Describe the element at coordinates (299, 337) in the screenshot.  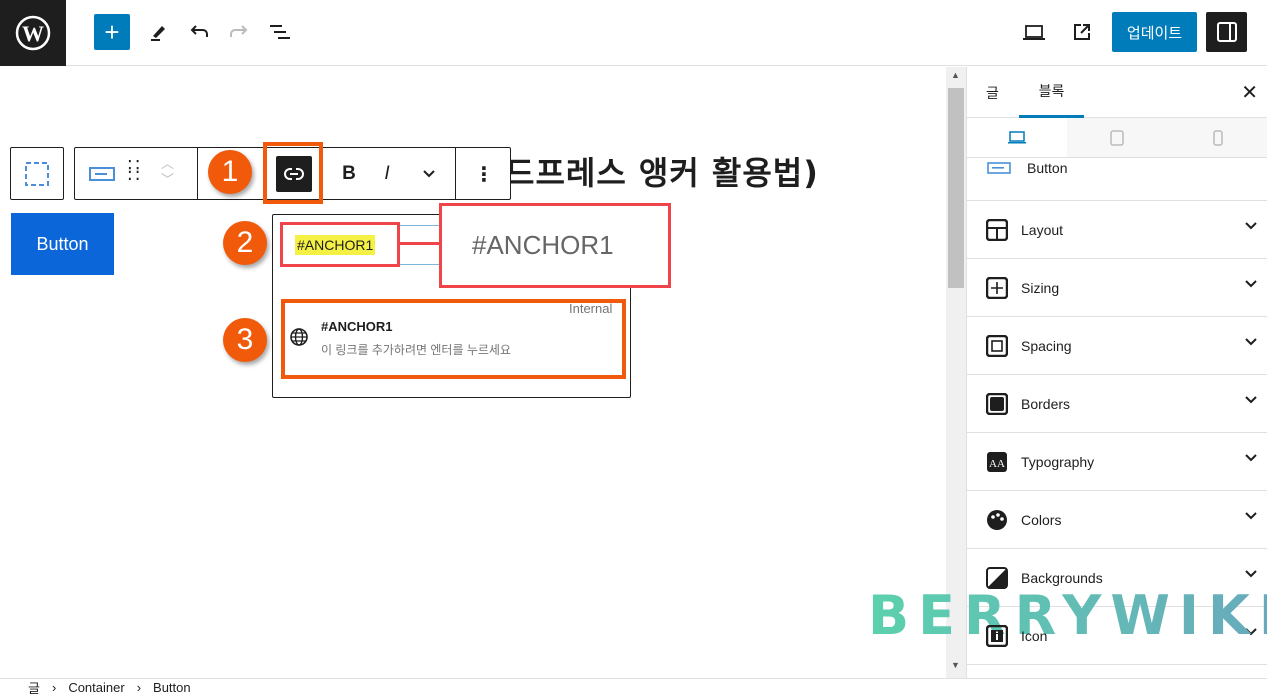
I see `globe-icon` at that location.